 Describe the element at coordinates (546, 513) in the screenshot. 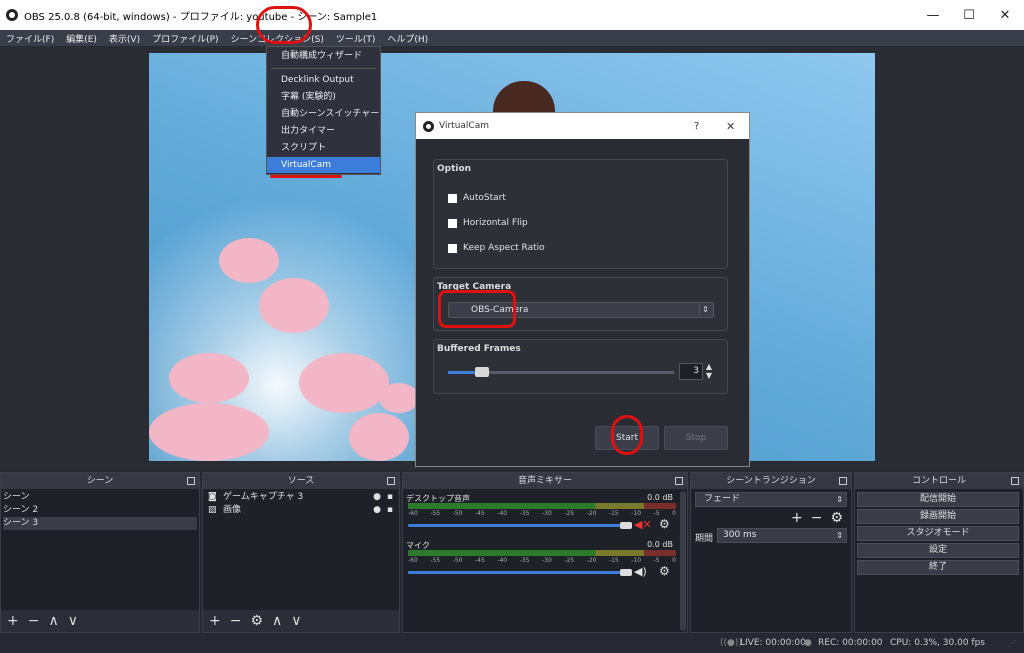

I see `meter-tick: -30` at that location.